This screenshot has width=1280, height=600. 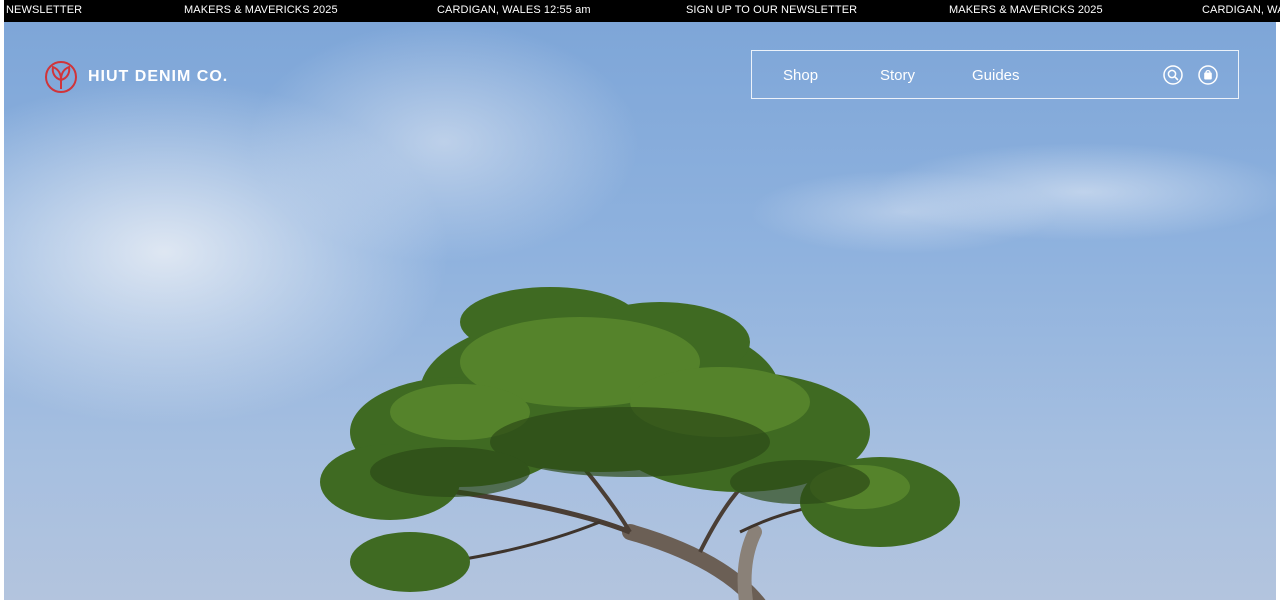 I want to click on cart-icon, so click(x=1208, y=75).